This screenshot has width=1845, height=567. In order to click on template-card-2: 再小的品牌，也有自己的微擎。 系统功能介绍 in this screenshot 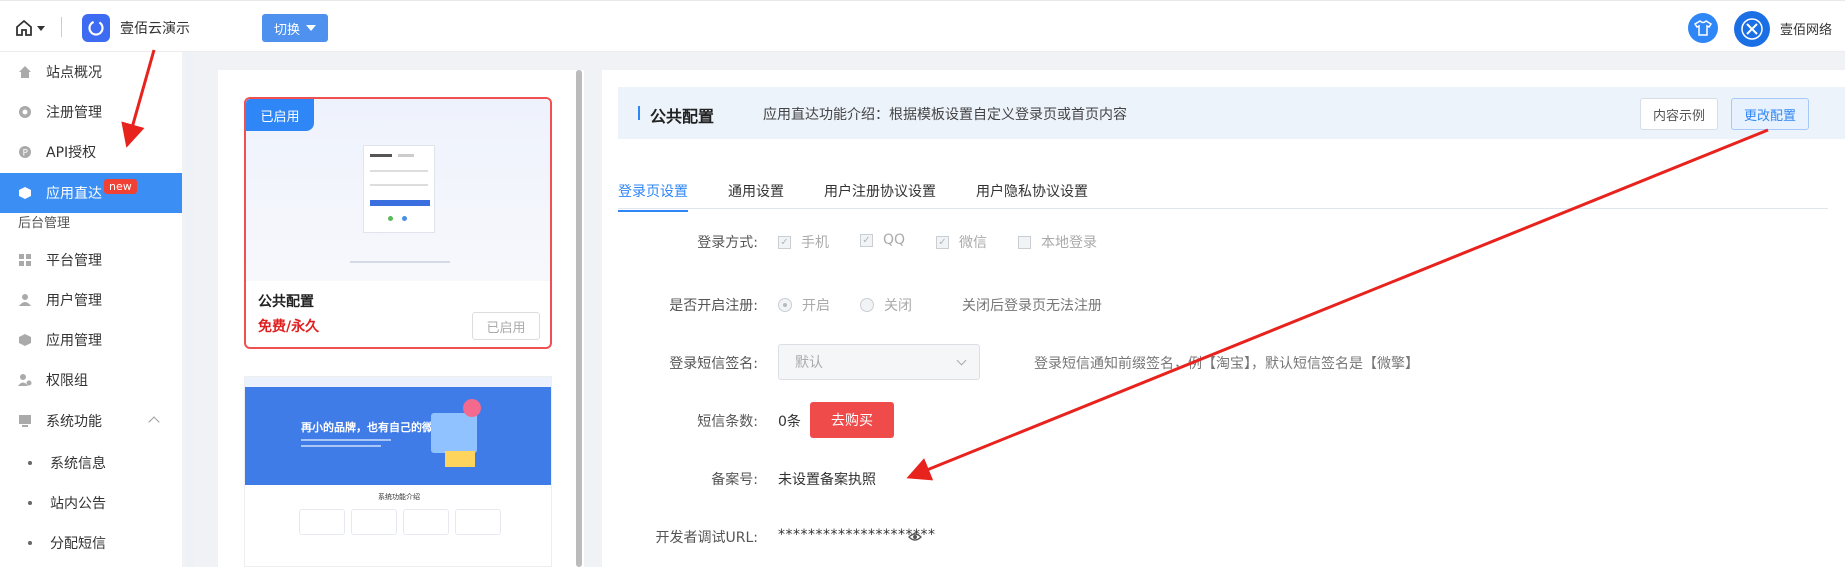, I will do `click(398, 471)`.